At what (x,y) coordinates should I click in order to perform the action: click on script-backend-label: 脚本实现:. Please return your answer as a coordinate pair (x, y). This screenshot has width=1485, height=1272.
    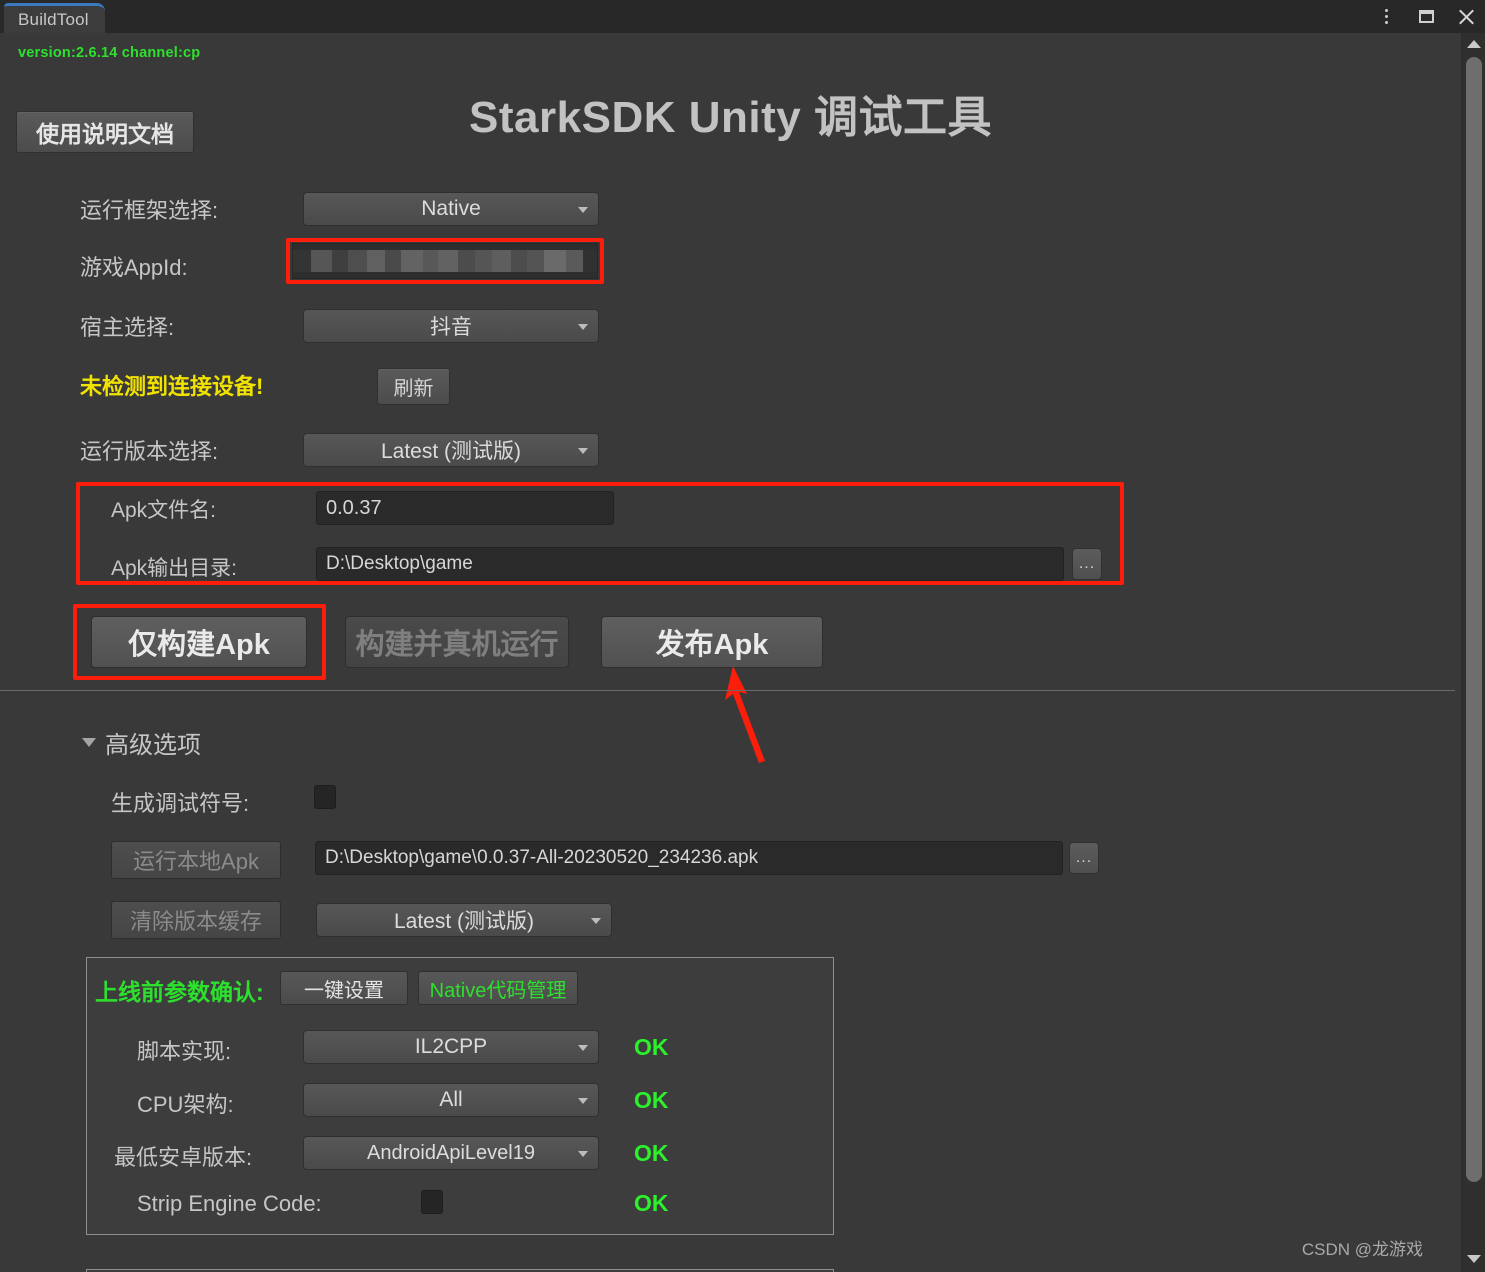
    Looking at the image, I should click on (184, 1051).